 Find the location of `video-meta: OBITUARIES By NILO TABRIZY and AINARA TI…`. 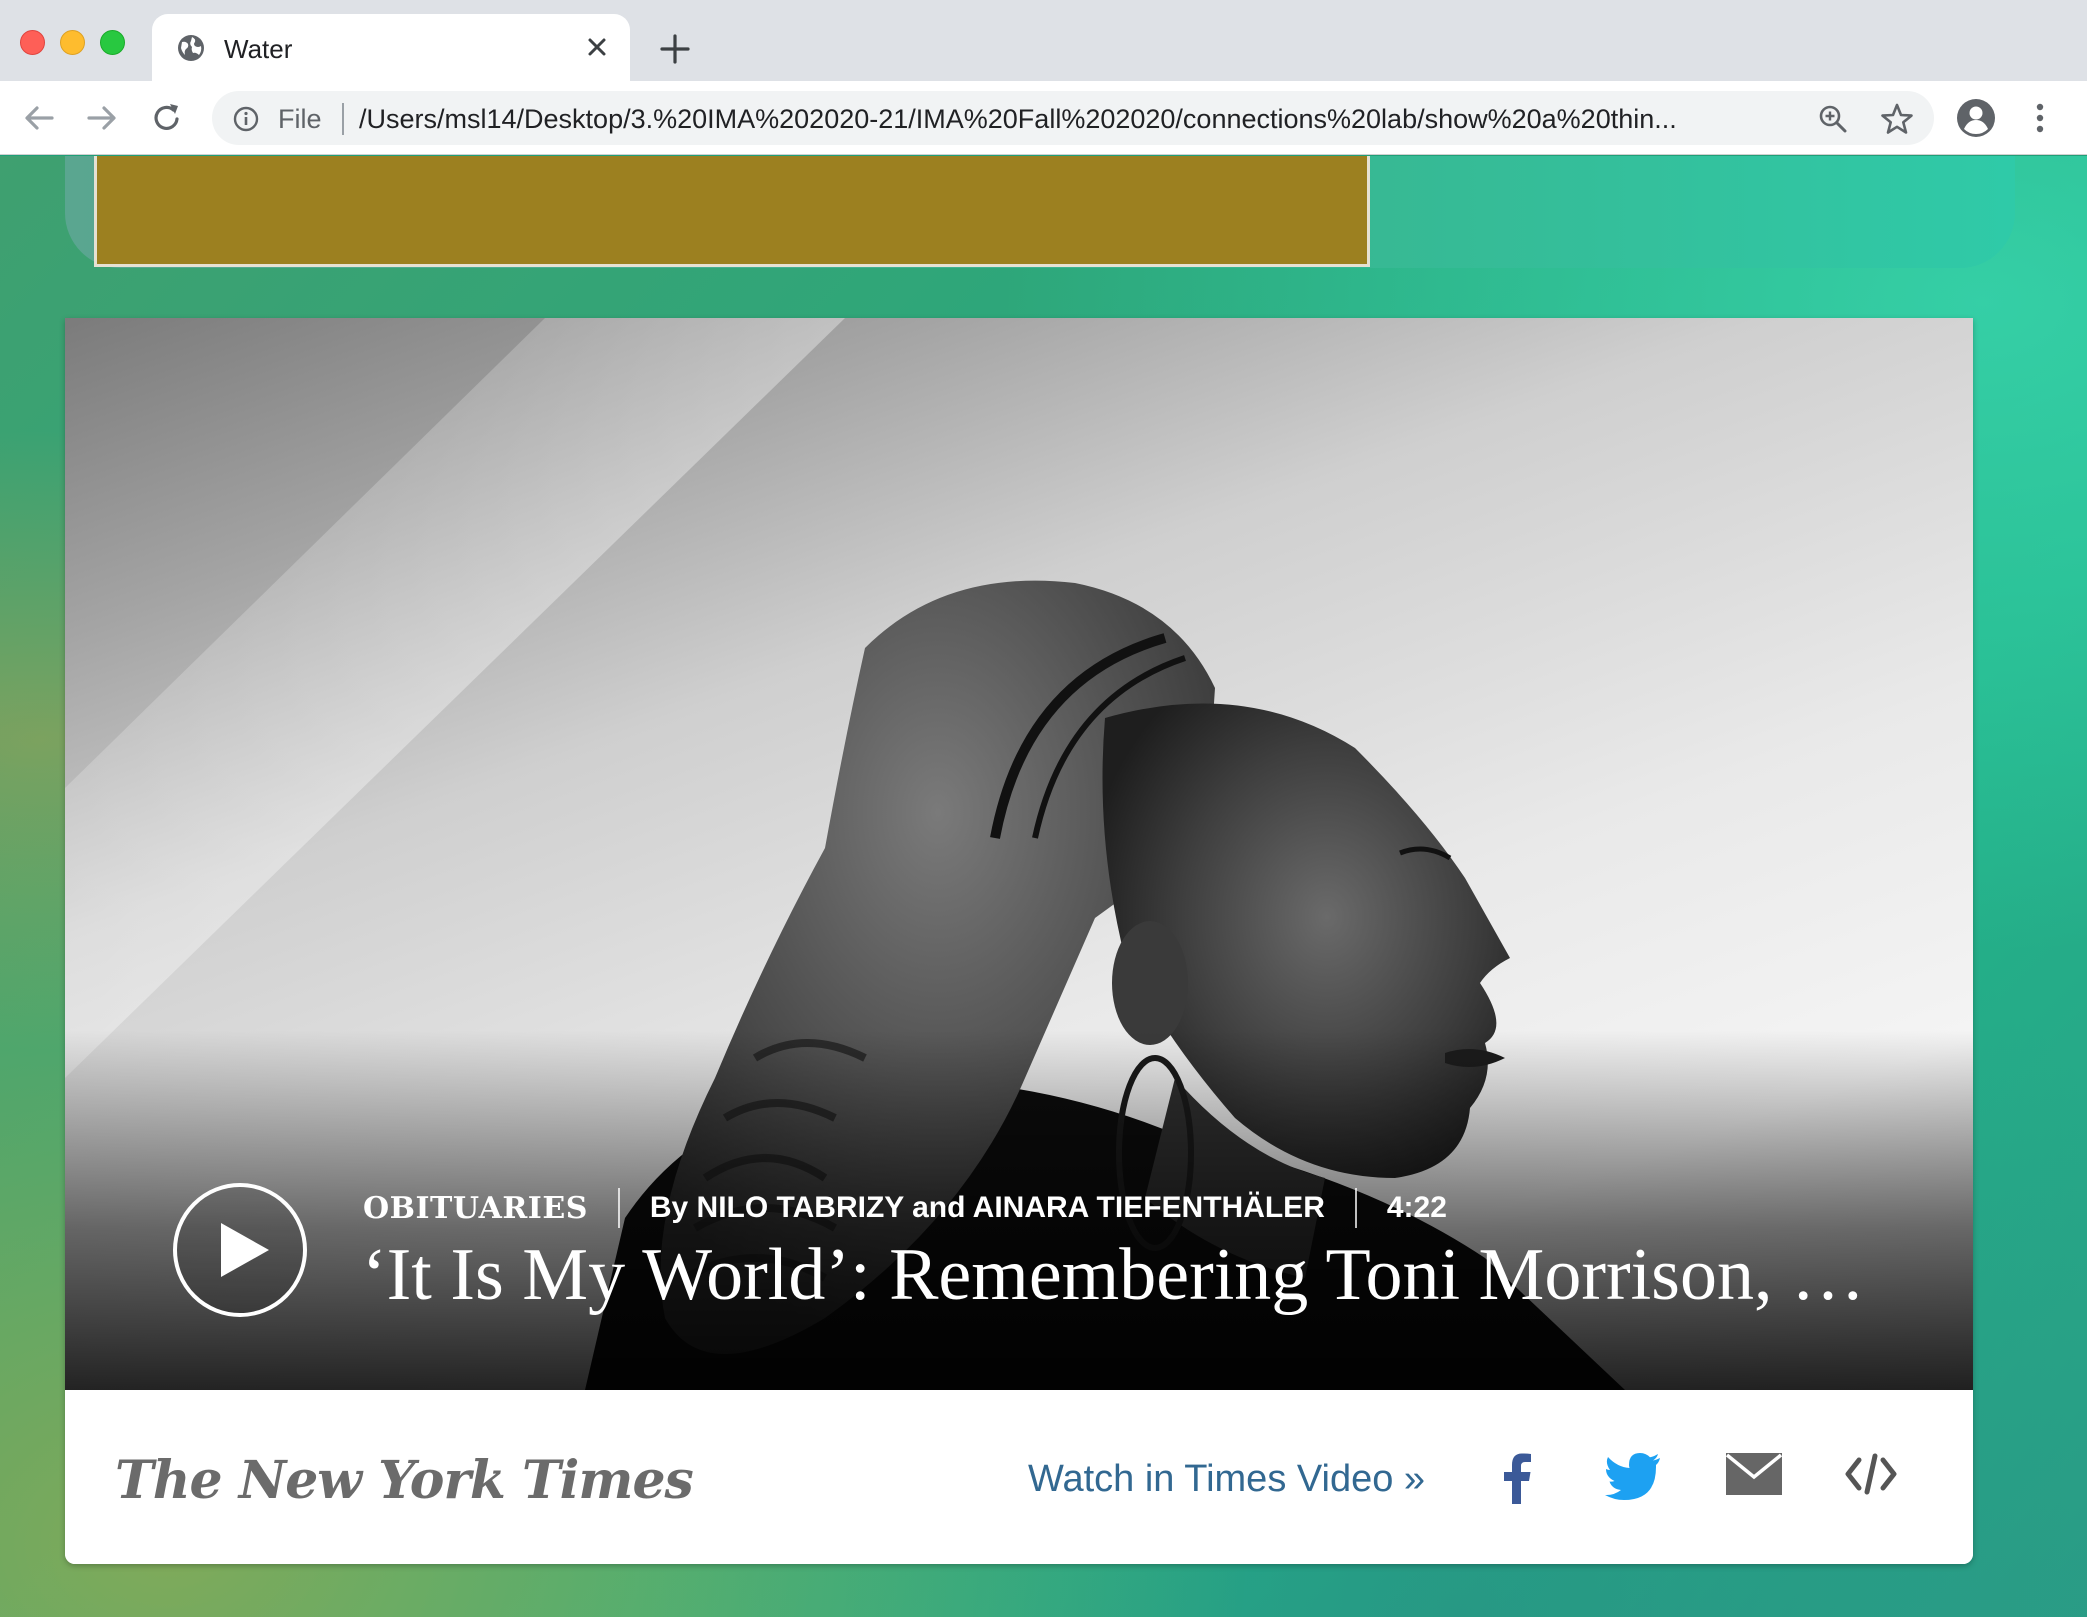

video-meta: OBITUARIES By NILO TABRIZY and AINARA TI… is located at coordinates (905, 1208).